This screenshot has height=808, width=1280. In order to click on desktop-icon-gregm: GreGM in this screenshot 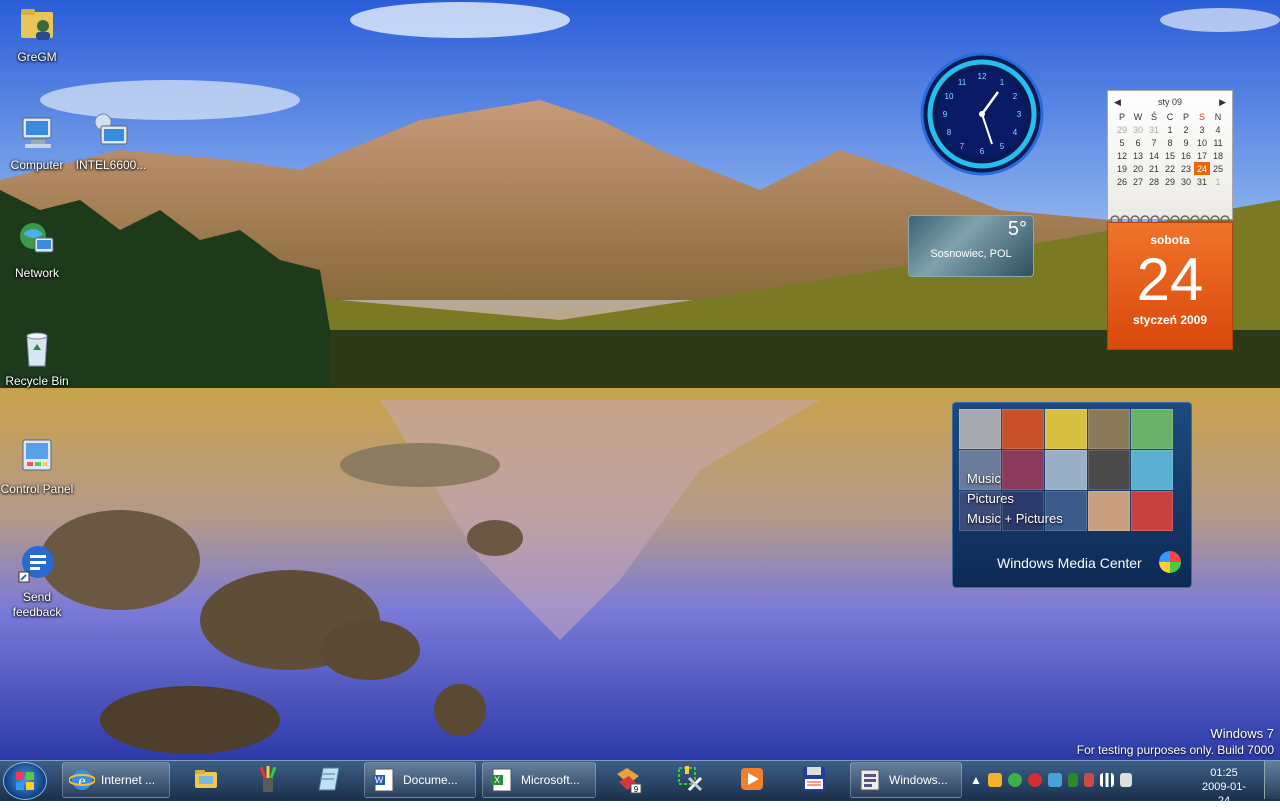, I will do `click(37, 34)`.